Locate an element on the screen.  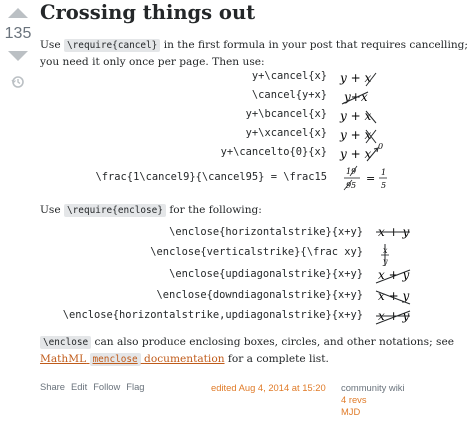
inline-code: \require{enclose} is located at coordinates (115, 210).